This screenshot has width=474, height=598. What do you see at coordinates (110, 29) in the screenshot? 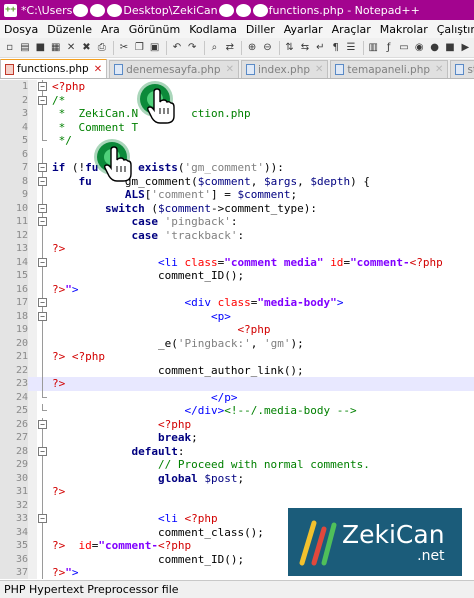
I see `menu-item: Ara` at bounding box center [110, 29].